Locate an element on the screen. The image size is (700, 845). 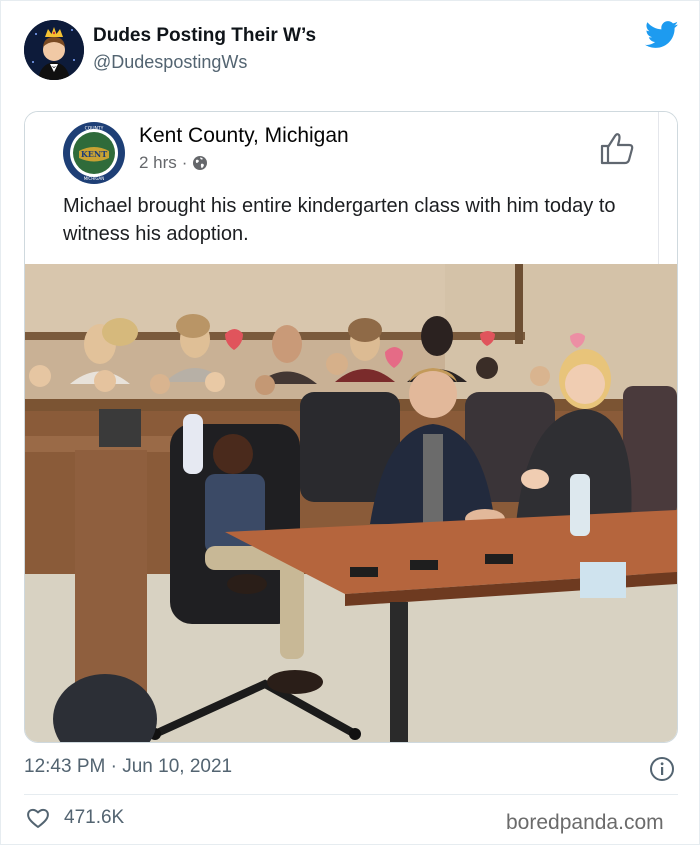
fb-post-meta: 2 hrs · is located at coordinates (173, 163).